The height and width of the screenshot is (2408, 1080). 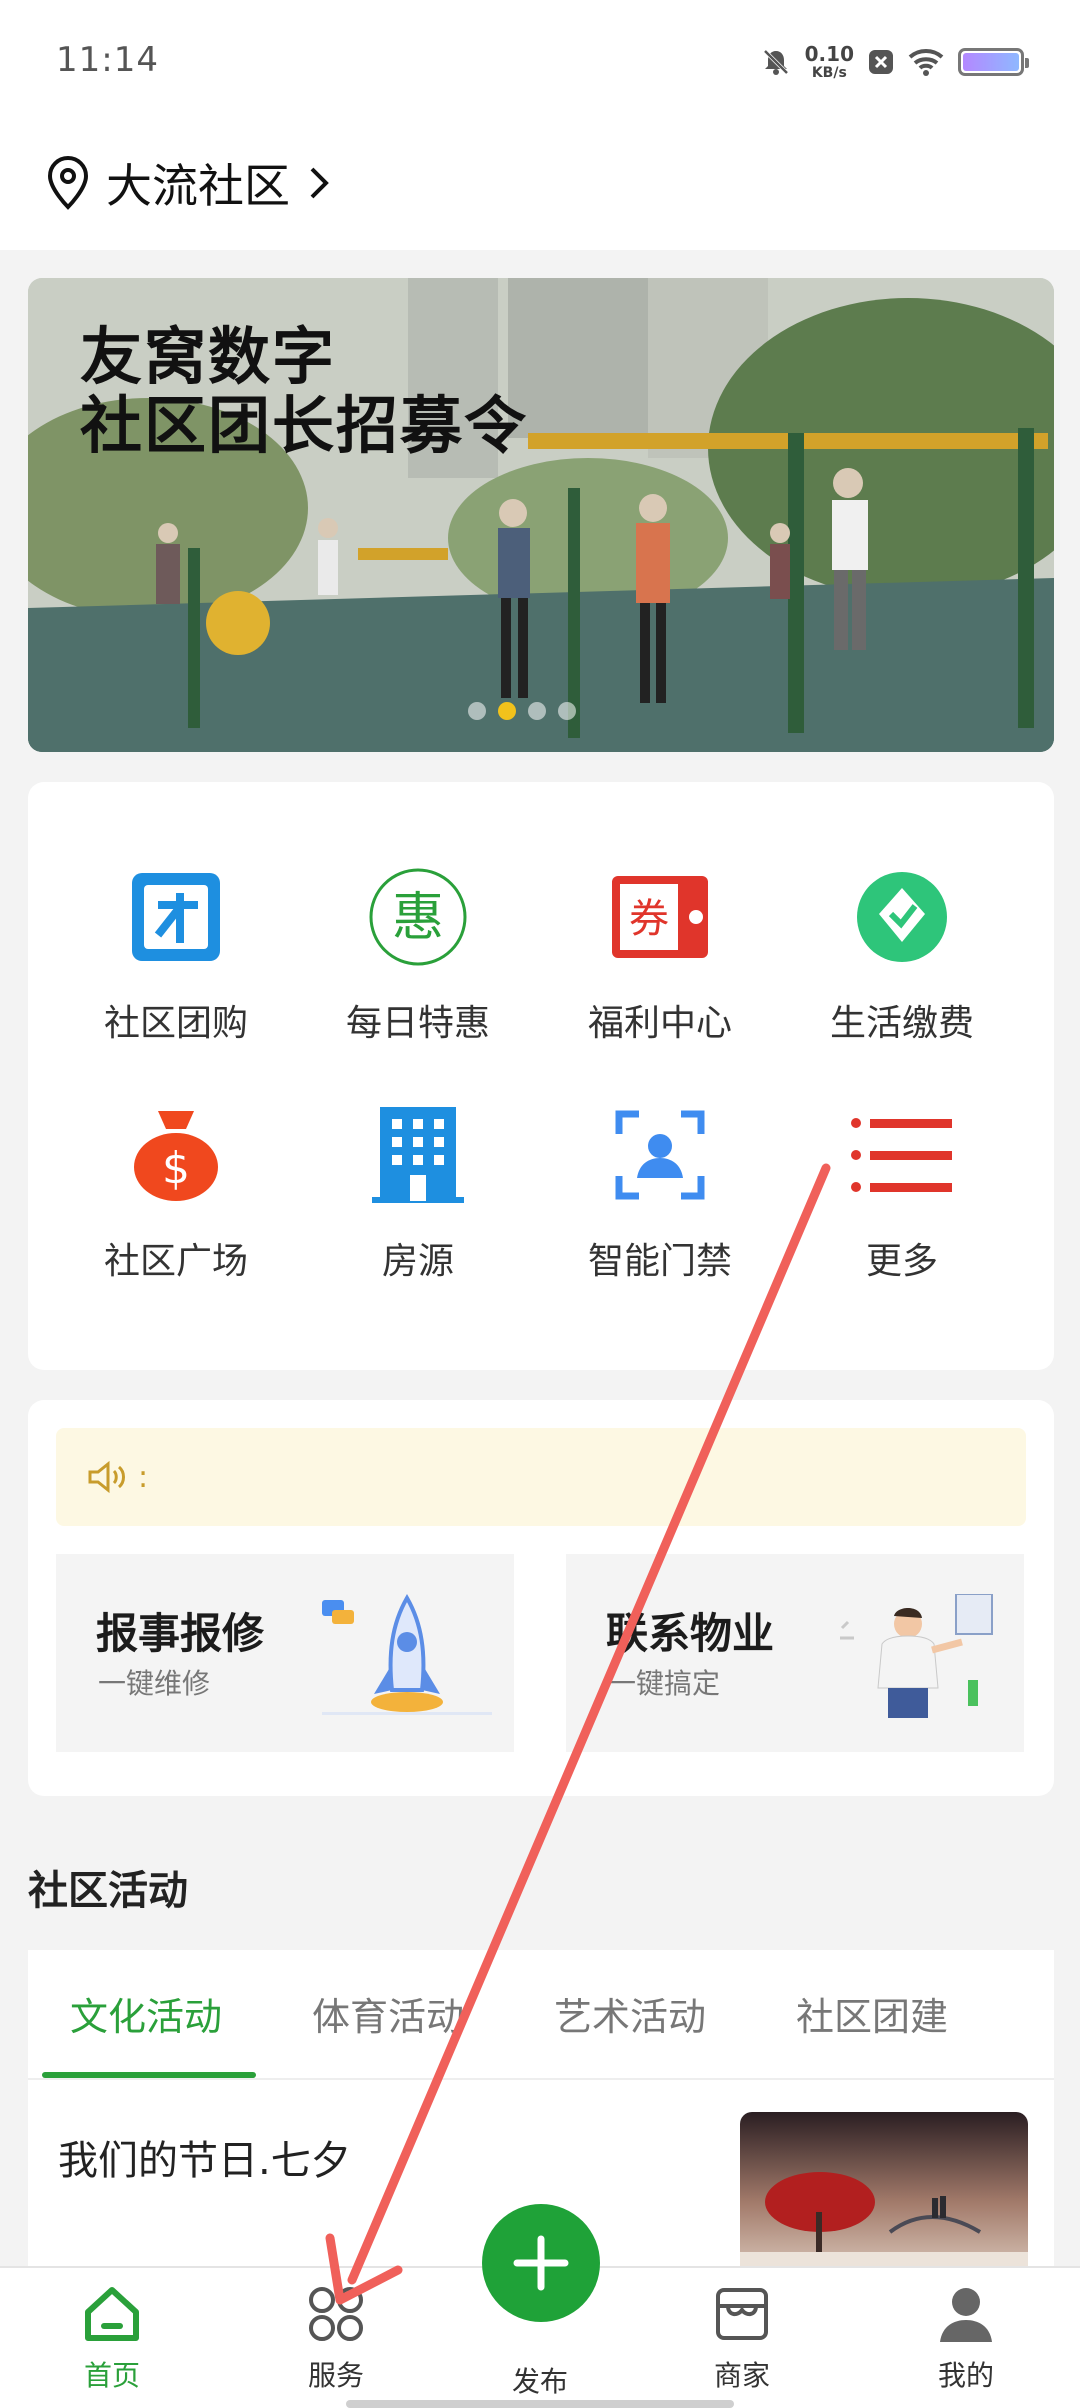 I want to click on svg-text: 惠, so click(x=418, y=918).